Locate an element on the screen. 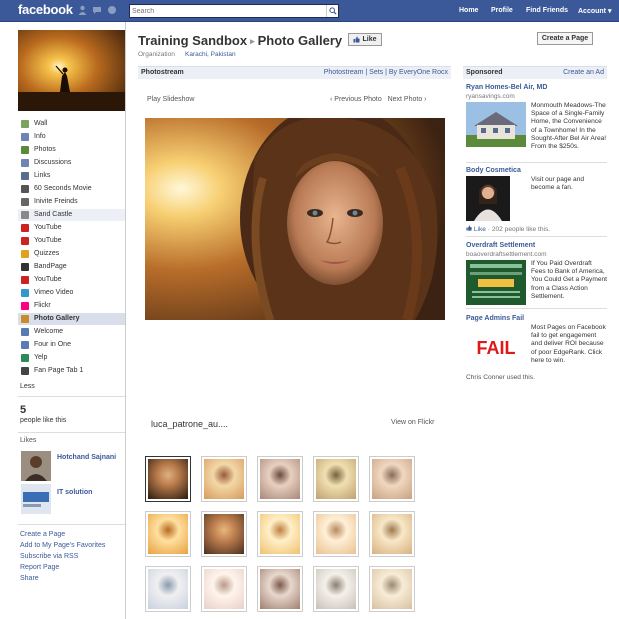  sidebar-item-label: 60 Seconds Movie is located at coordinates (63, 188).